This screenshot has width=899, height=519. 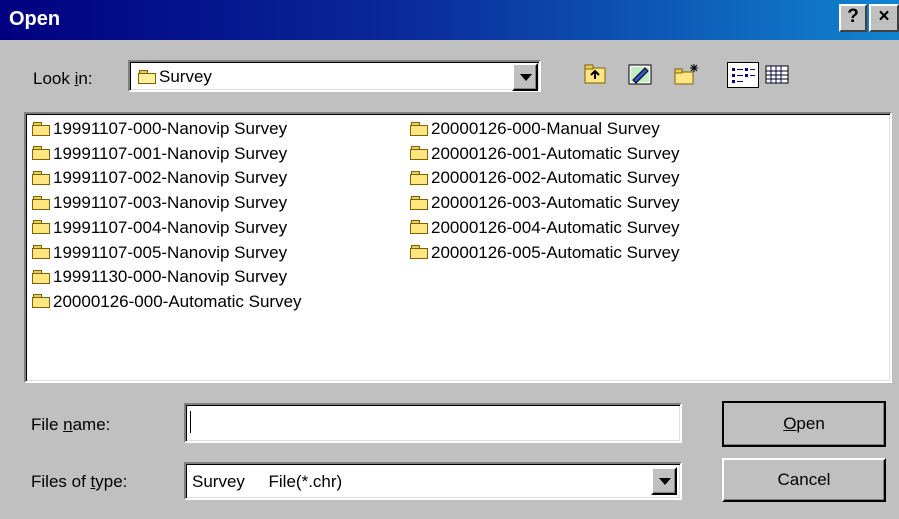 What do you see at coordinates (170, 277) in the screenshot?
I see `list-item-label: 19991130-000-Nanovip Survey` at bounding box center [170, 277].